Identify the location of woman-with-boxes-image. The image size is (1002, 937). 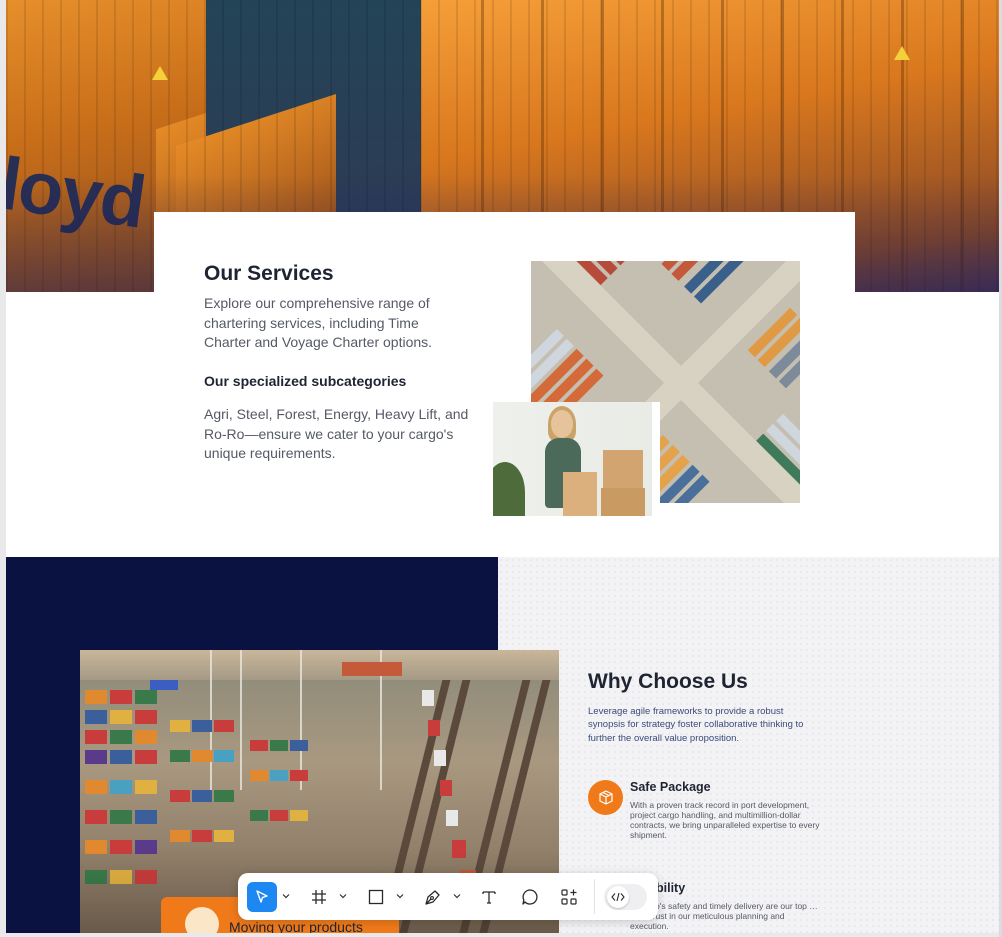
(576, 459).